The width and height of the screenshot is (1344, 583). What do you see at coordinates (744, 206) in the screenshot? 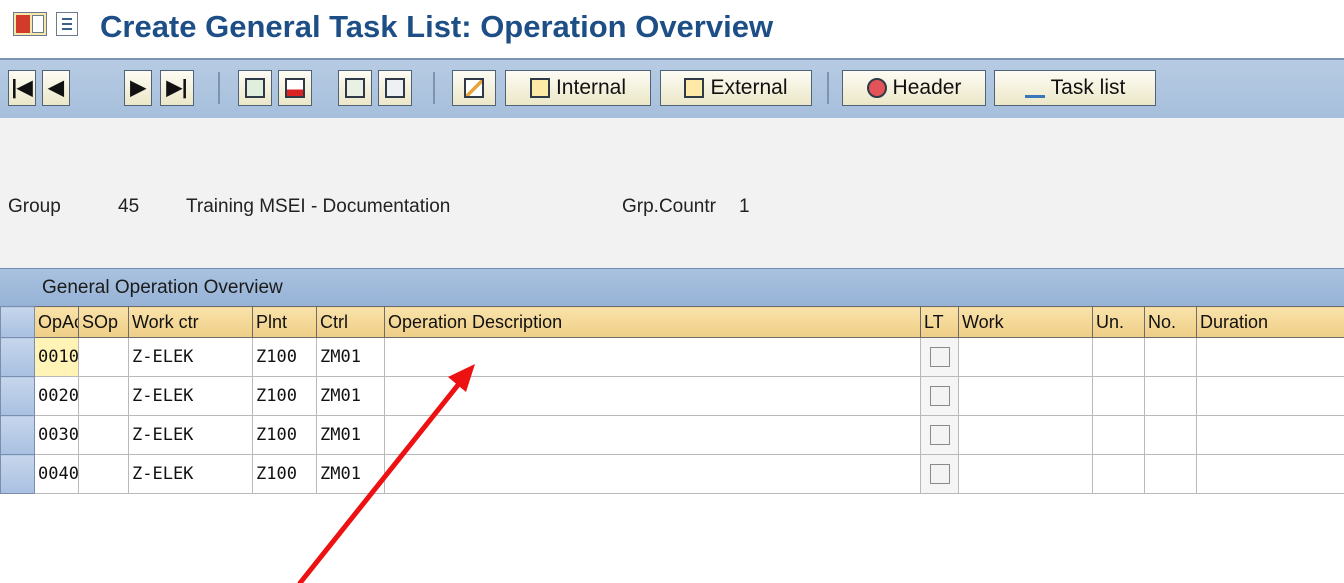
I see `group-counter-value: 1` at bounding box center [744, 206].